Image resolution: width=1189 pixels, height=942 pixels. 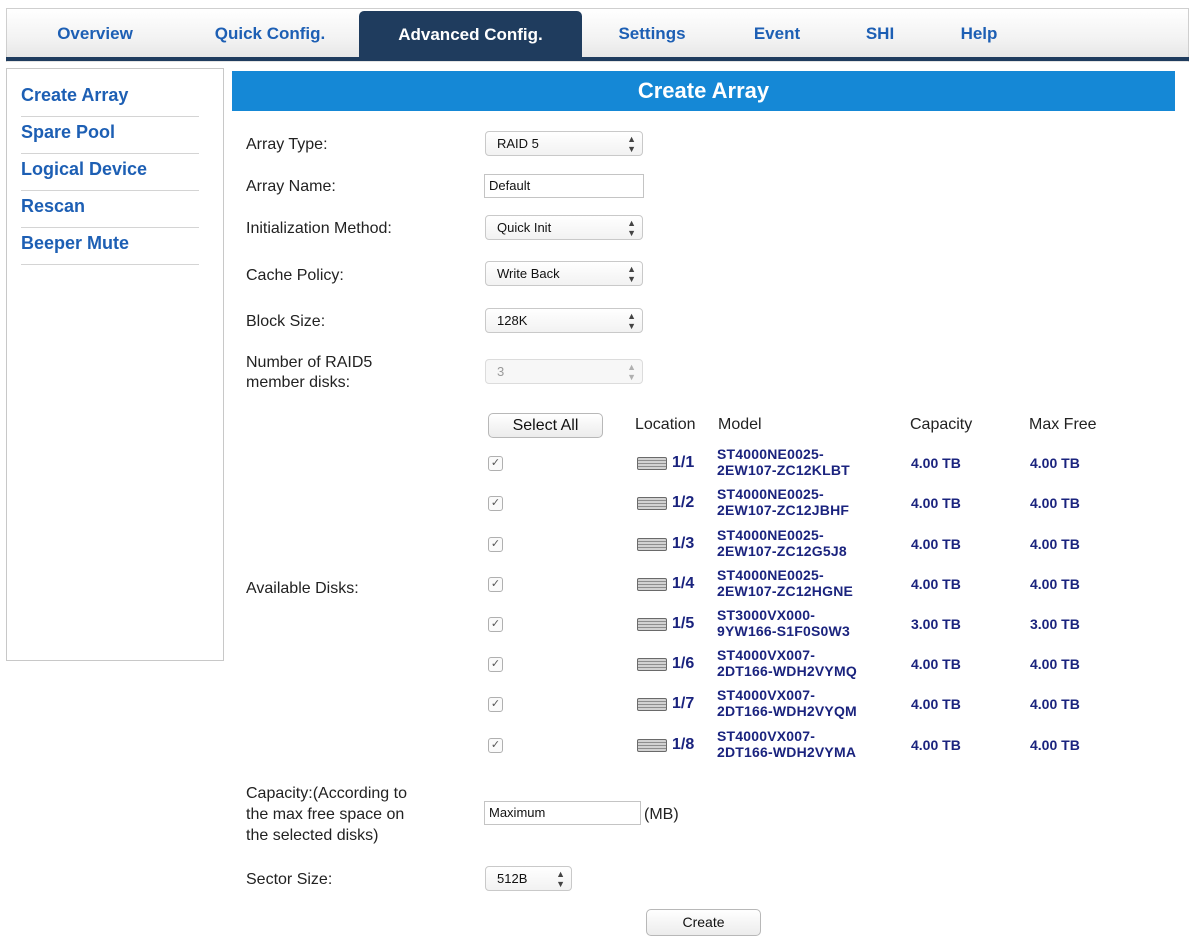 I want to click on disk-location: 1/8, so click(x=683, y=744).